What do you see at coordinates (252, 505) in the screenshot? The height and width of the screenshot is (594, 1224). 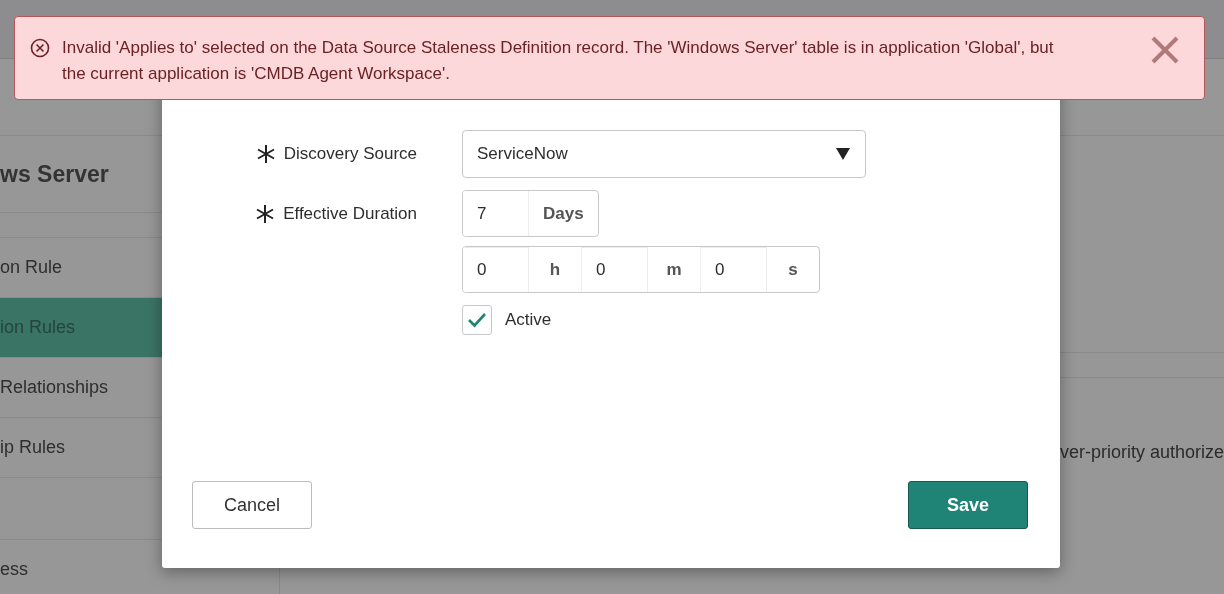 I see `cancel-button: Cancel` at bounding box center [252, 505].